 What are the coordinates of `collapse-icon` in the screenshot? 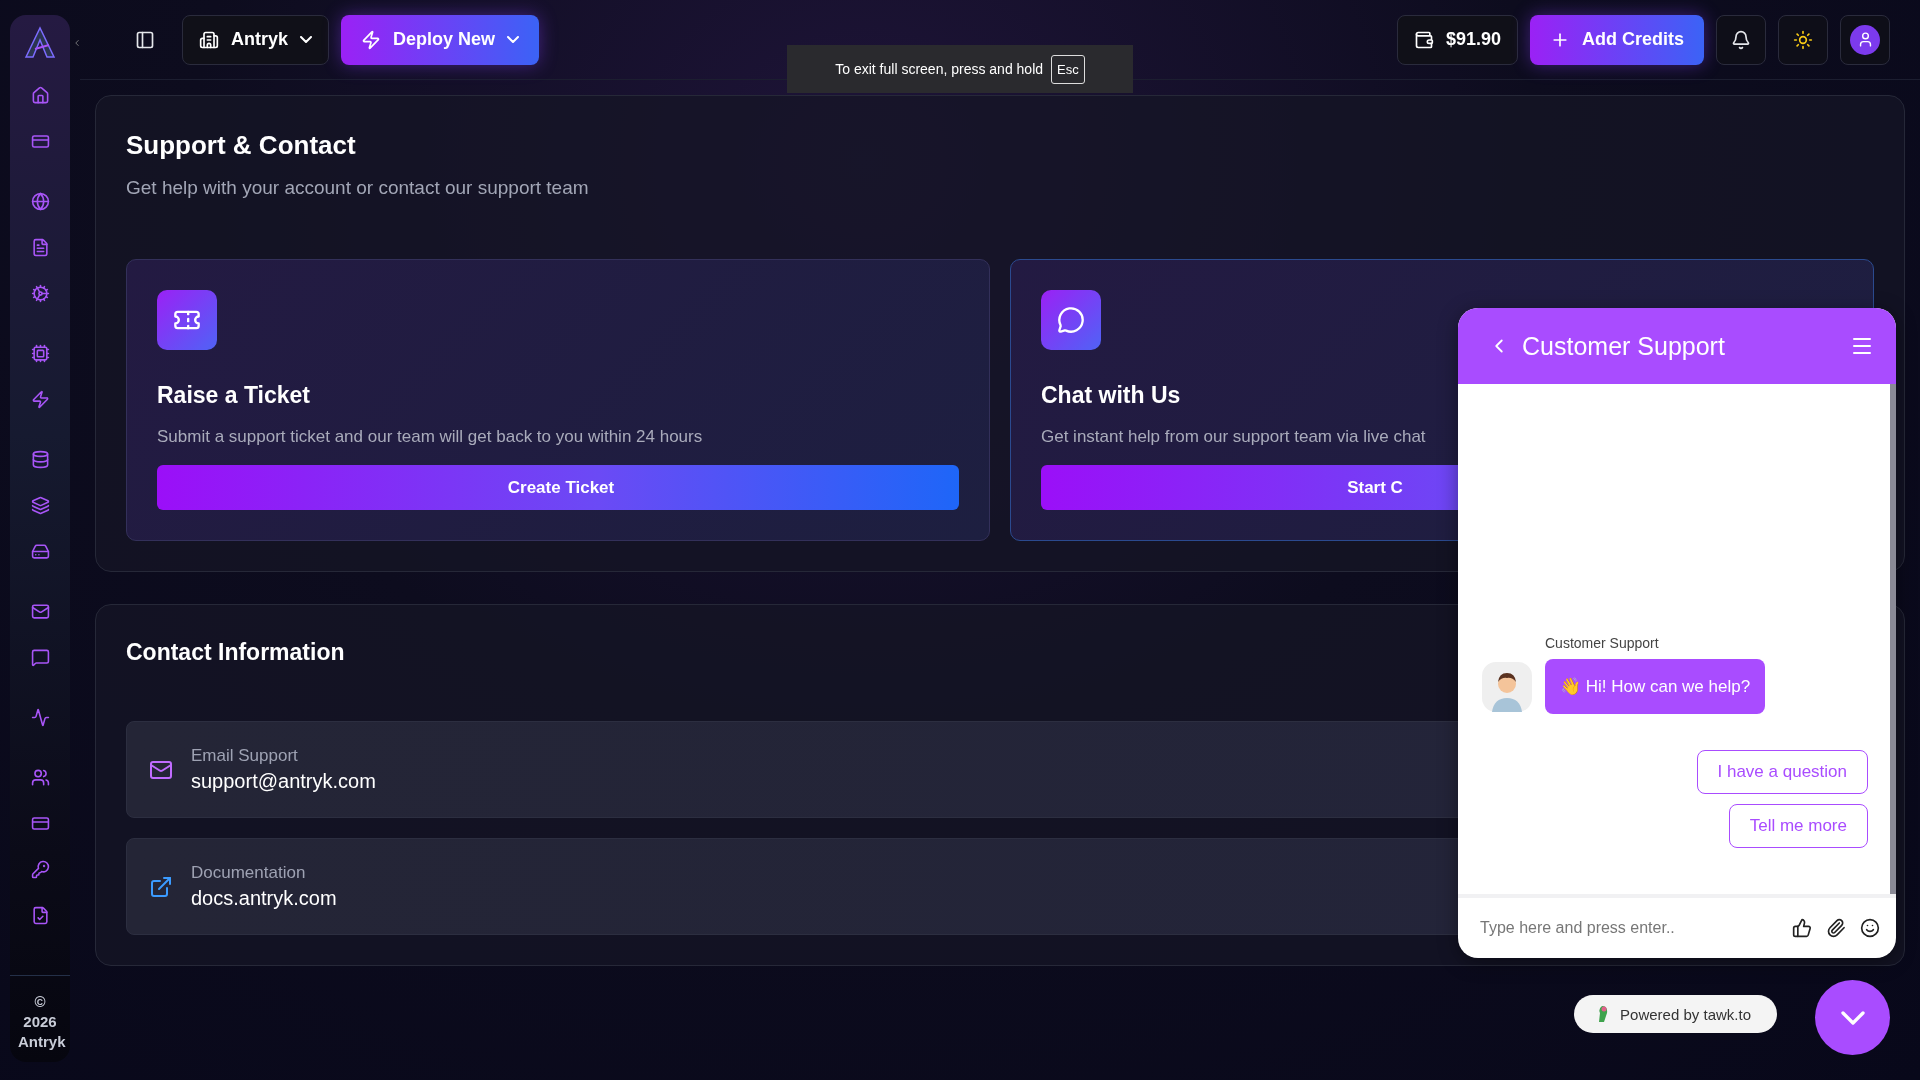 It's located at (77, 43).